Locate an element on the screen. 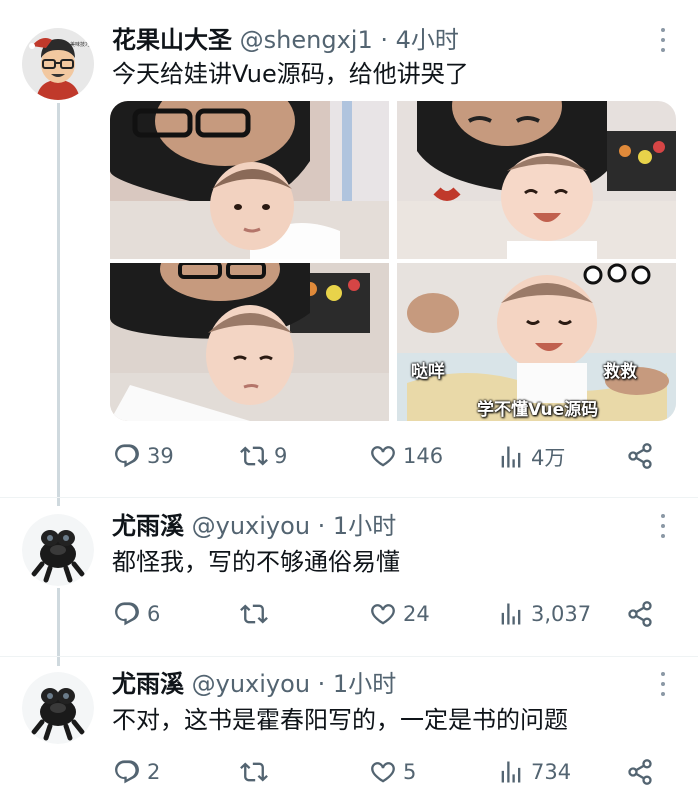  sticker-caption: 学不懂Vue源码 is located at coordinates (538, 410).